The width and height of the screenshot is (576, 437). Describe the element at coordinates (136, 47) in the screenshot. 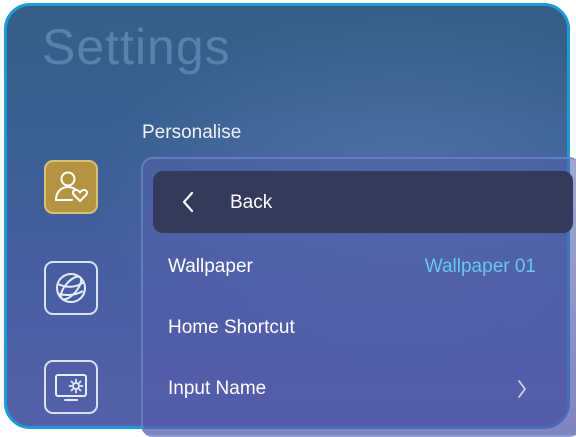

I see `page-title: Settings` at that location.